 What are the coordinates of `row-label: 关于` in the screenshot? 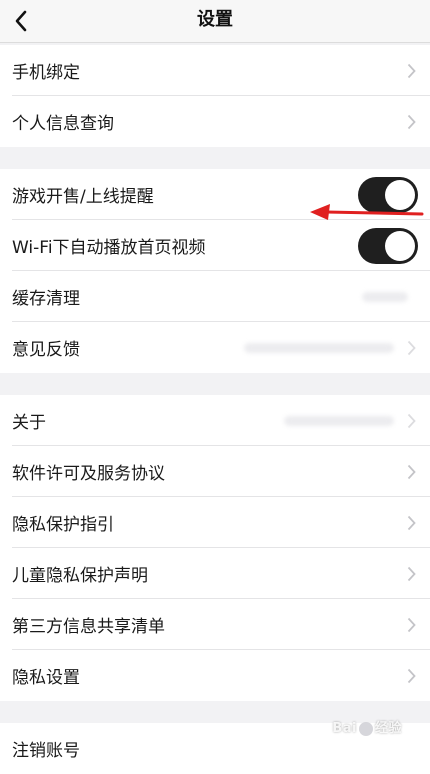 It's located at (29, 423).